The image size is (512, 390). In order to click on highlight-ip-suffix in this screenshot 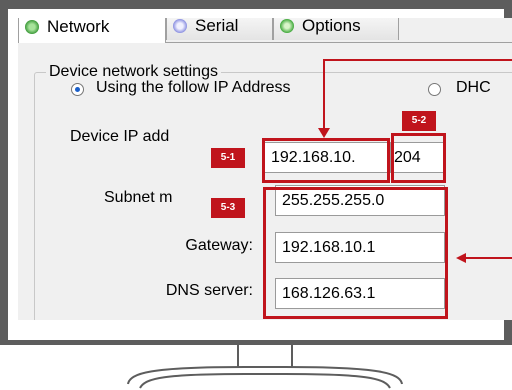, I will do `click(418, 158)`.